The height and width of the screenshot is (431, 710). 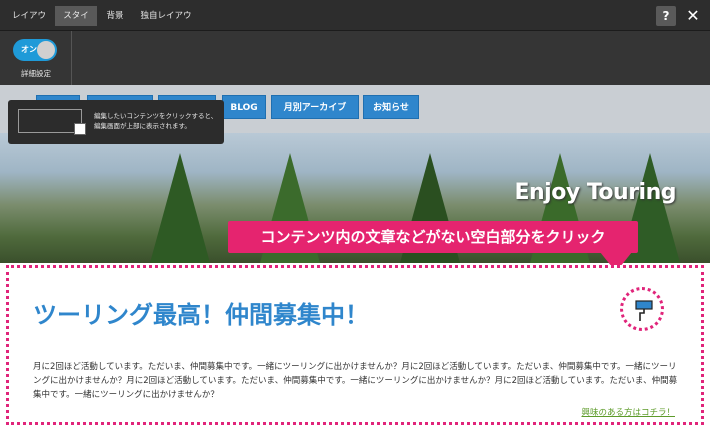 I want to click on cursor-highlight, so click(x=642, y=309).